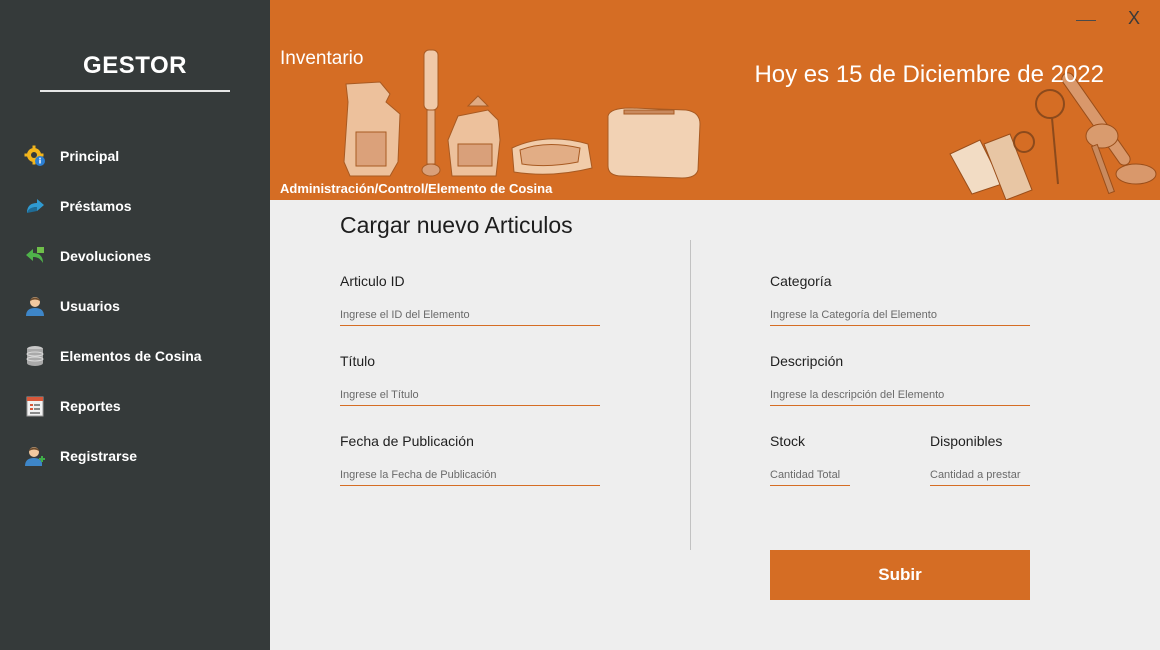  What do you see at coordinates (470, 315) in the screenshot?
I see `articulo-id-input` at bounding box center [470, 315].